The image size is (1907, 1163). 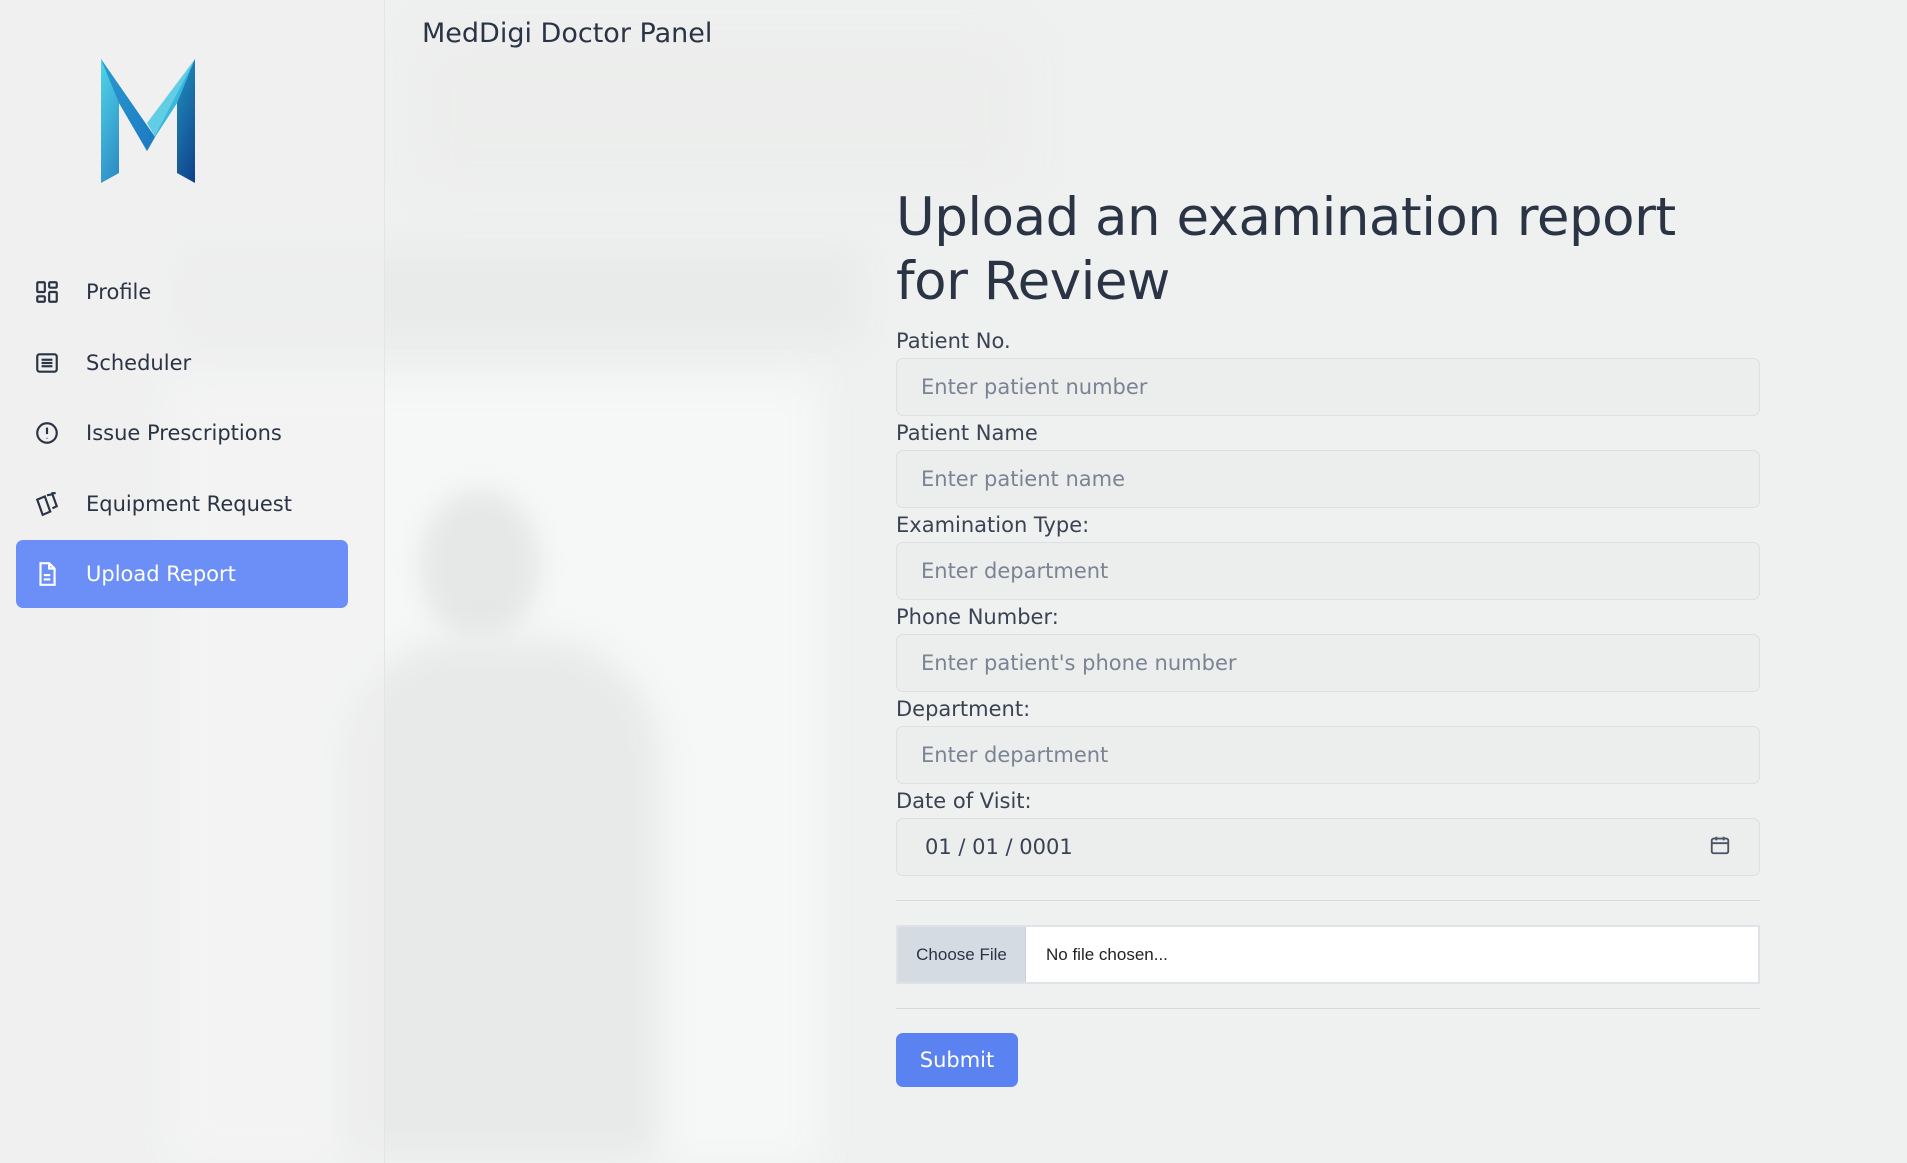 What do you see at coordinates (1720, 847) in the screenshot?
I see `calendar-icon` at bounding box center [1720, 847].